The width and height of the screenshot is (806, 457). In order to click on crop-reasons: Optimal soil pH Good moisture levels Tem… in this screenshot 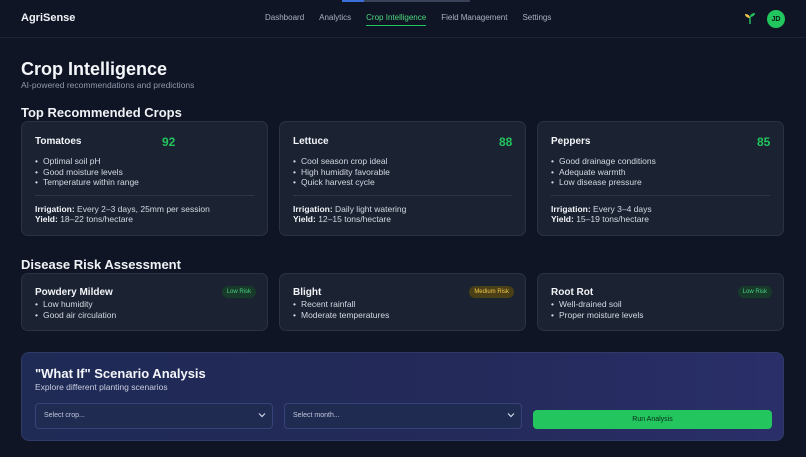, I will do `click(87, 172)`.